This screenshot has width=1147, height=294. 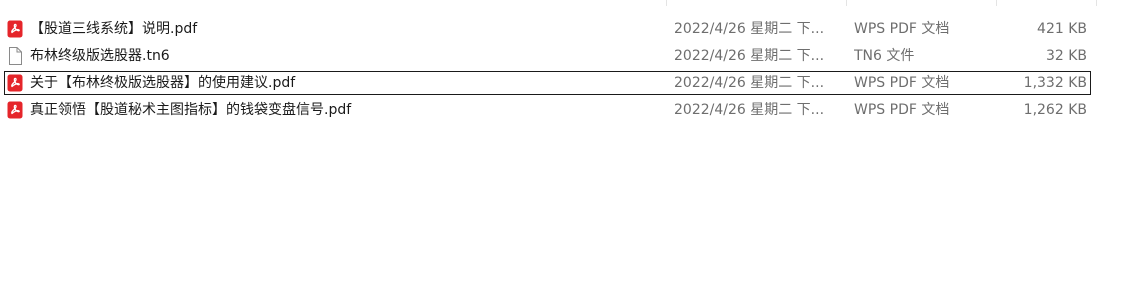 I want to click on file-size: 1,262 KB, so click(x=1055, y=110).